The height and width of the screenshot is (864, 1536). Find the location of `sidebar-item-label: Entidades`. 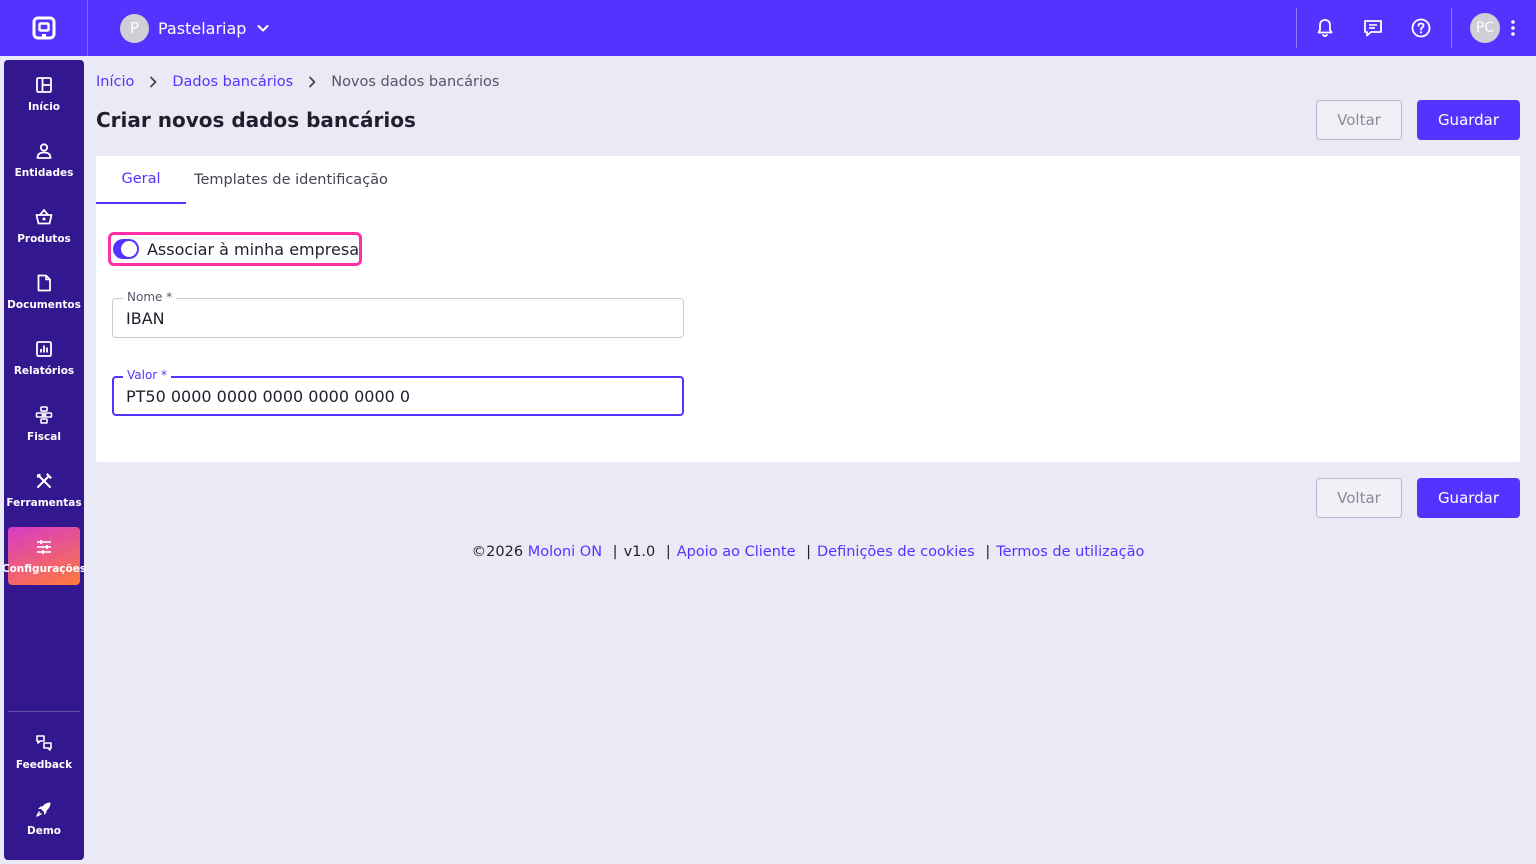

sidebar-item-label: Entidades is located at coordinates (44, 173).